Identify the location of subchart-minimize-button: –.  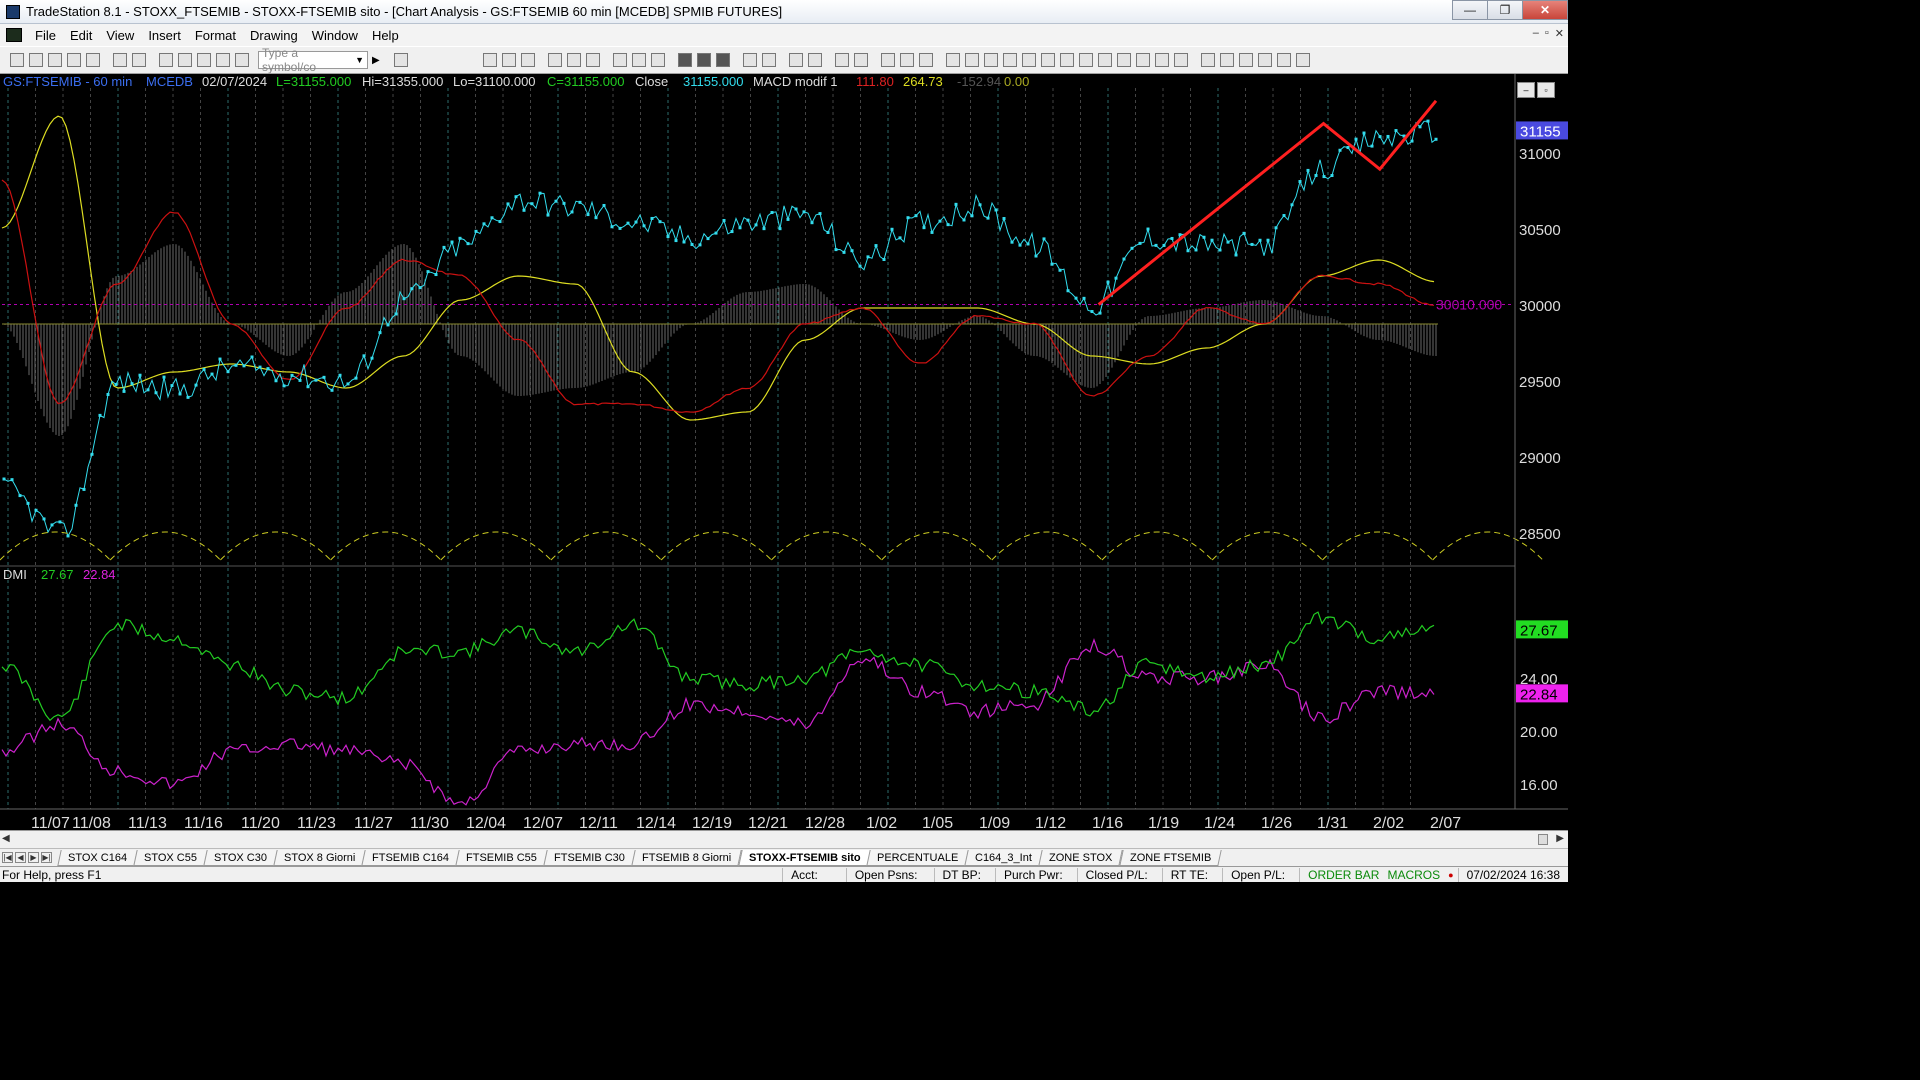
(1526, 90).